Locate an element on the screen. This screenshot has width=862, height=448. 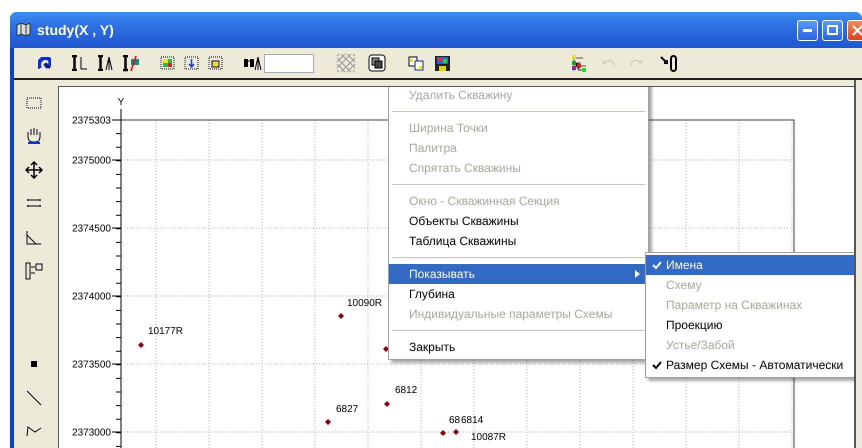
tick-label: 2375303 is located at coordinates (91, 121).